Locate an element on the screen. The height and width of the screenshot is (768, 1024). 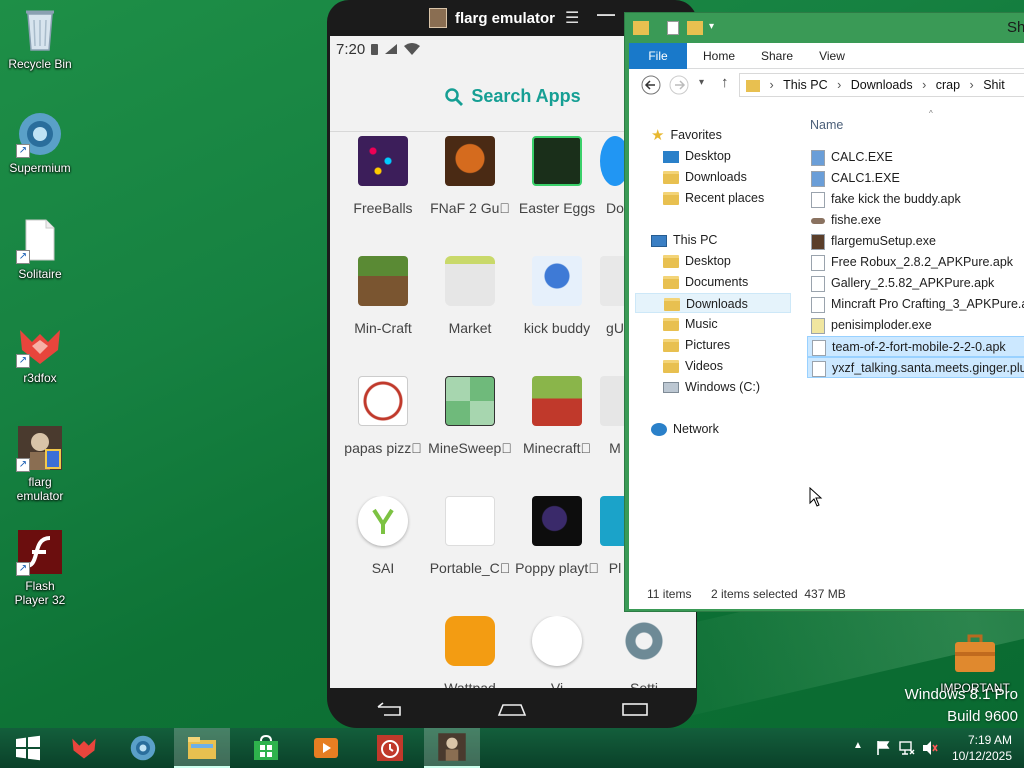
app-vi: Vi is located at coordinates (557, 652).